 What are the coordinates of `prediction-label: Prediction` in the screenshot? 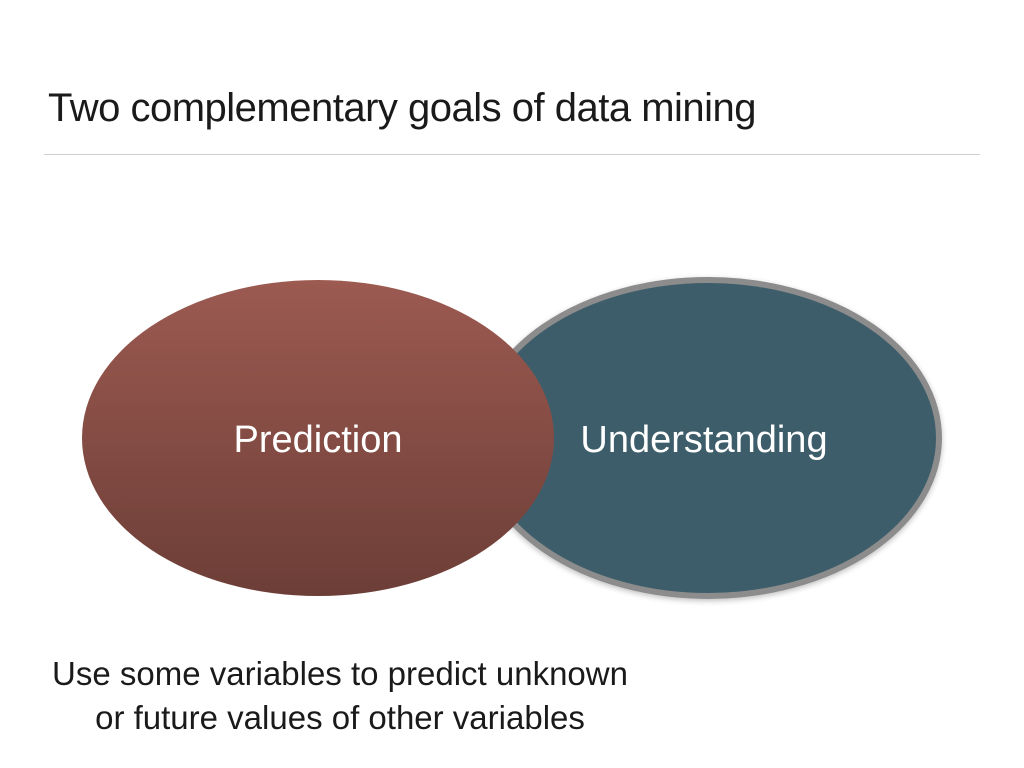 It's located at (318, 440).